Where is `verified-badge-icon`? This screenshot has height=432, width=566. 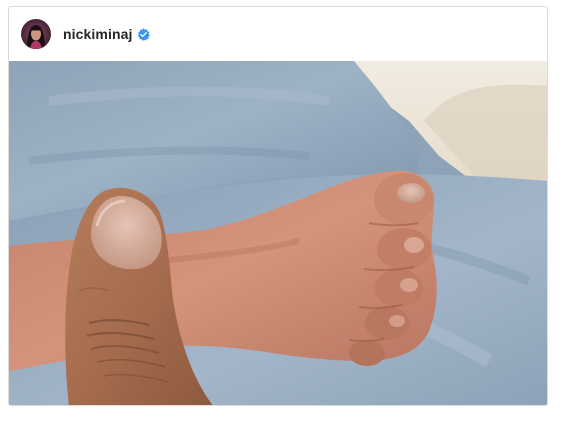
verified-badge-icon is located at coordinates (144, 34).